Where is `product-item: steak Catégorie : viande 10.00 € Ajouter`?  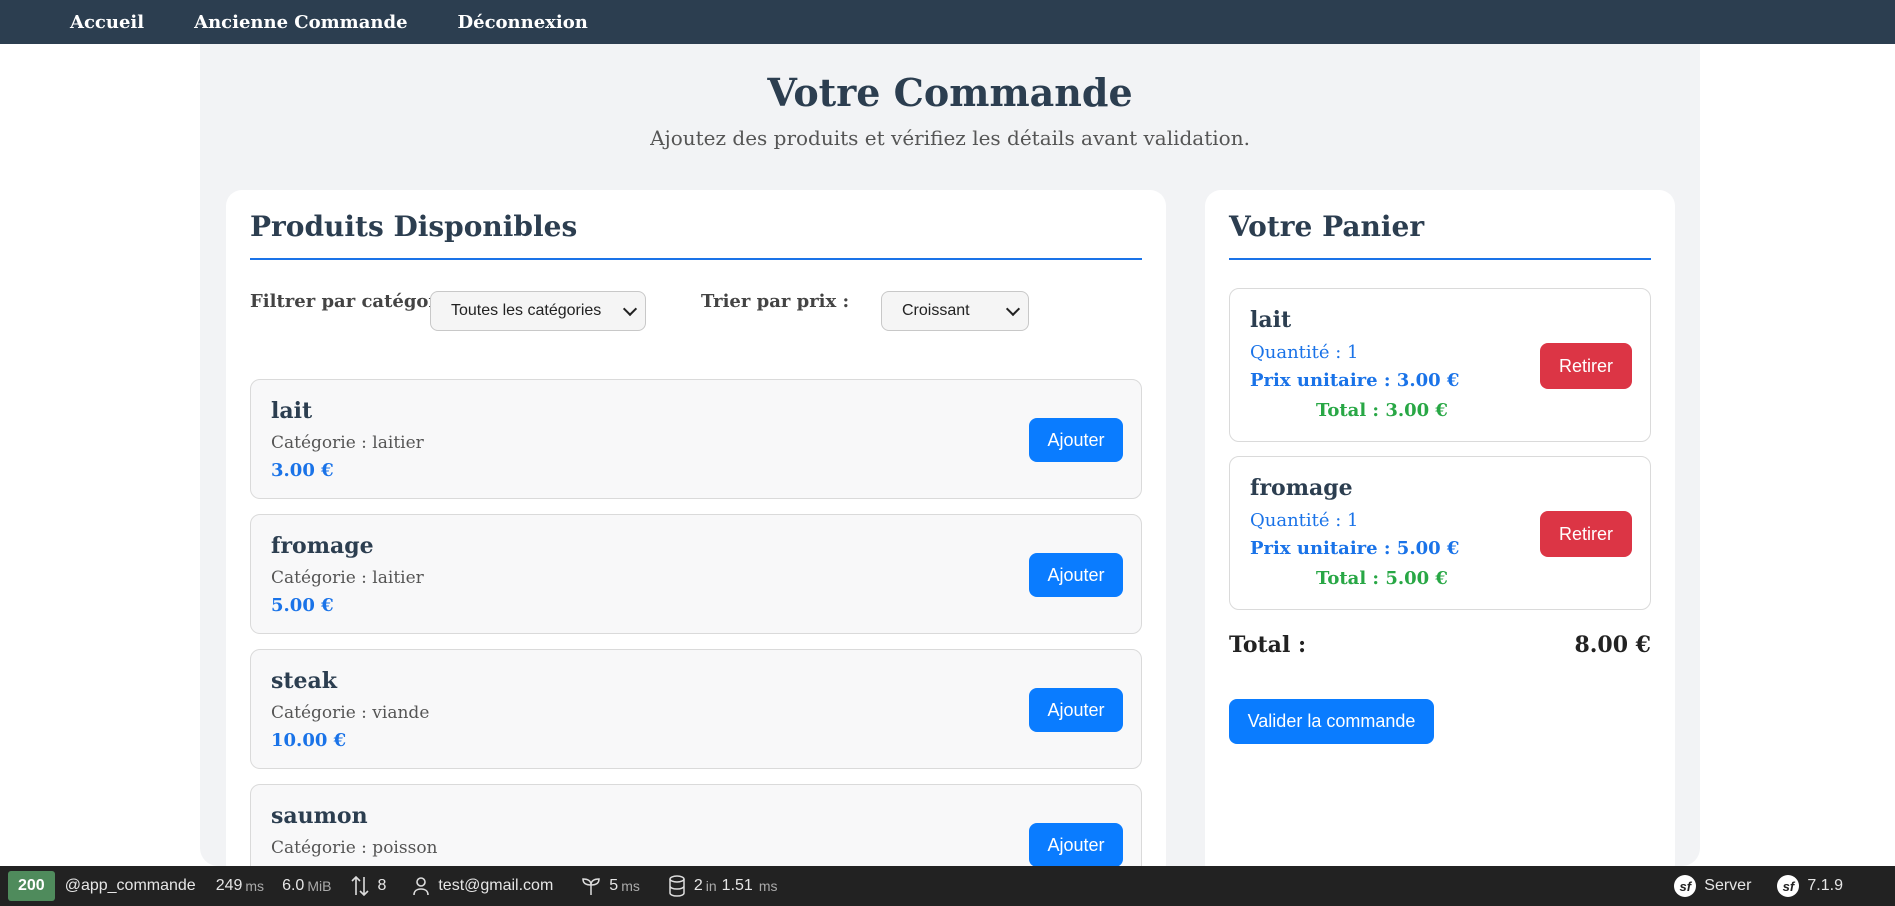 product-item: steak Catégorie : viande 10.00 € Ajouter is located at coordinates (696, 709).